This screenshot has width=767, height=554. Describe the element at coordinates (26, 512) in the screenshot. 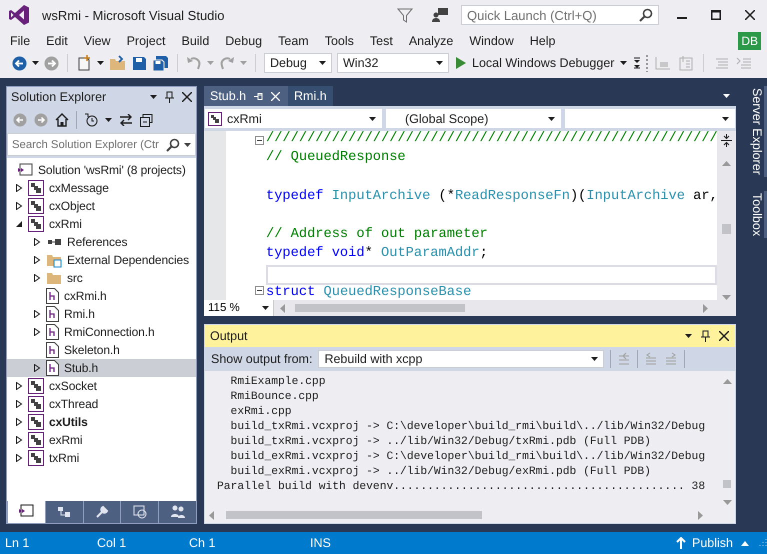

I see `panel-tab` at that location.